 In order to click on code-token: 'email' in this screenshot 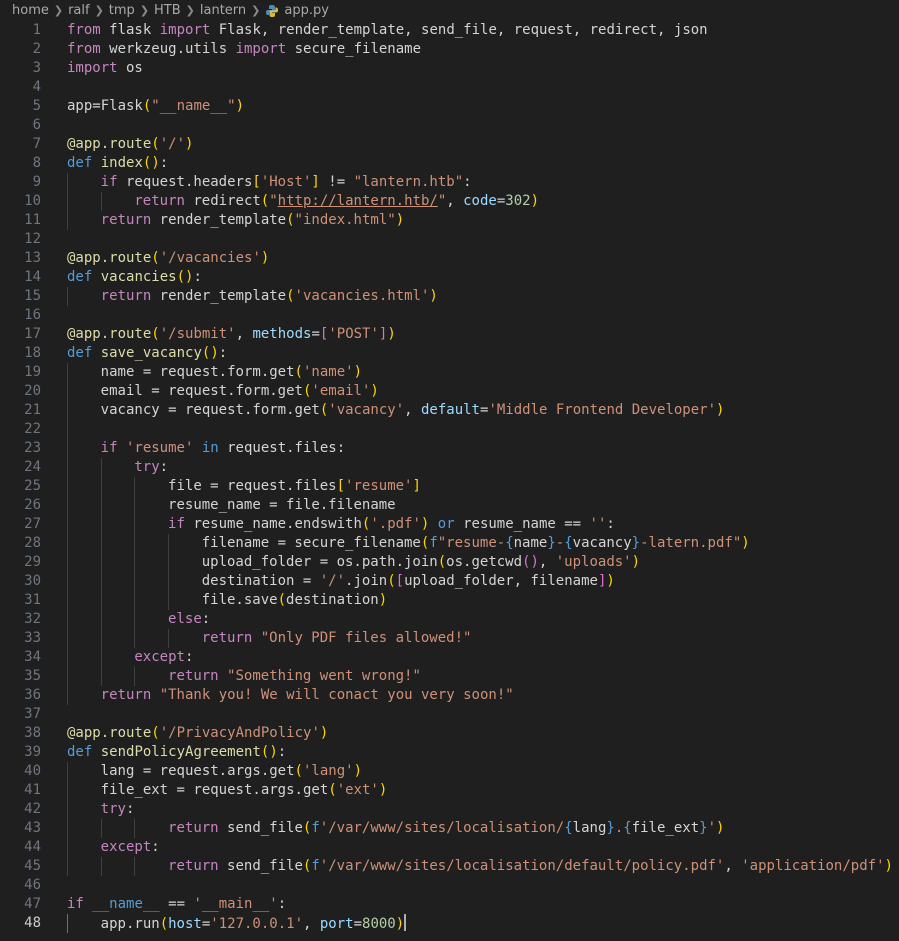, I will do `click(341, 391)`.